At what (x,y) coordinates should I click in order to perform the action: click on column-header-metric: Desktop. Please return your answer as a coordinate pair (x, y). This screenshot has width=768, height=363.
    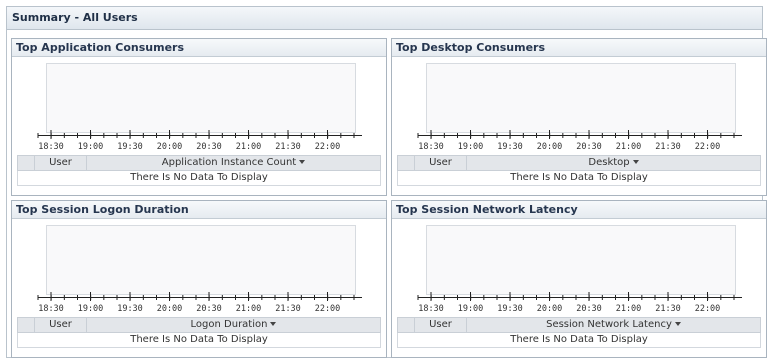
    Looking at the image, I should click on (613, 163).